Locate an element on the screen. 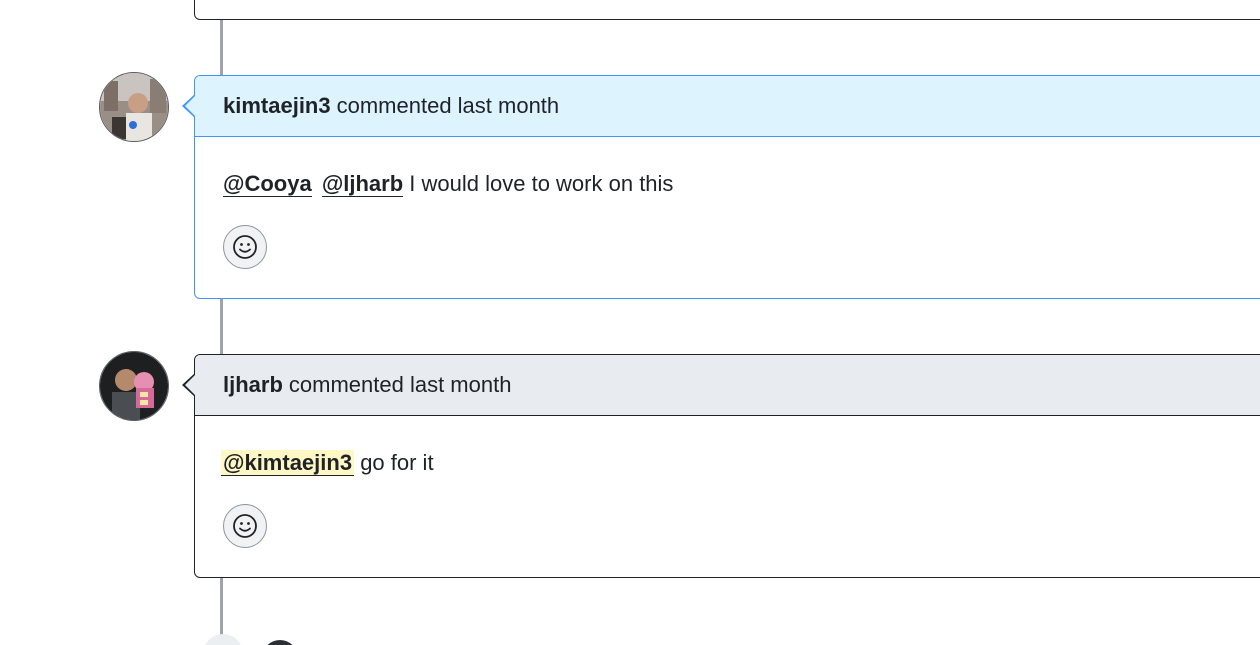 Image resolution: width=1260 pixels, height=645 pixels. comment-message: I would love to work on this is located at coordinates (541, 183).